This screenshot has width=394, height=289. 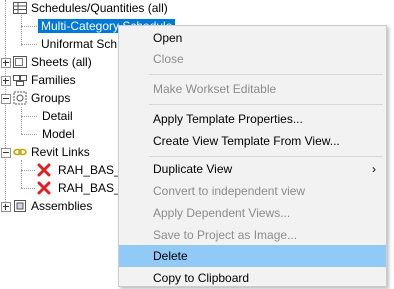 What do you see at coordinates (20, 98) in the screenshot?
I see `groups-icon` at bounding box center [20, 98].